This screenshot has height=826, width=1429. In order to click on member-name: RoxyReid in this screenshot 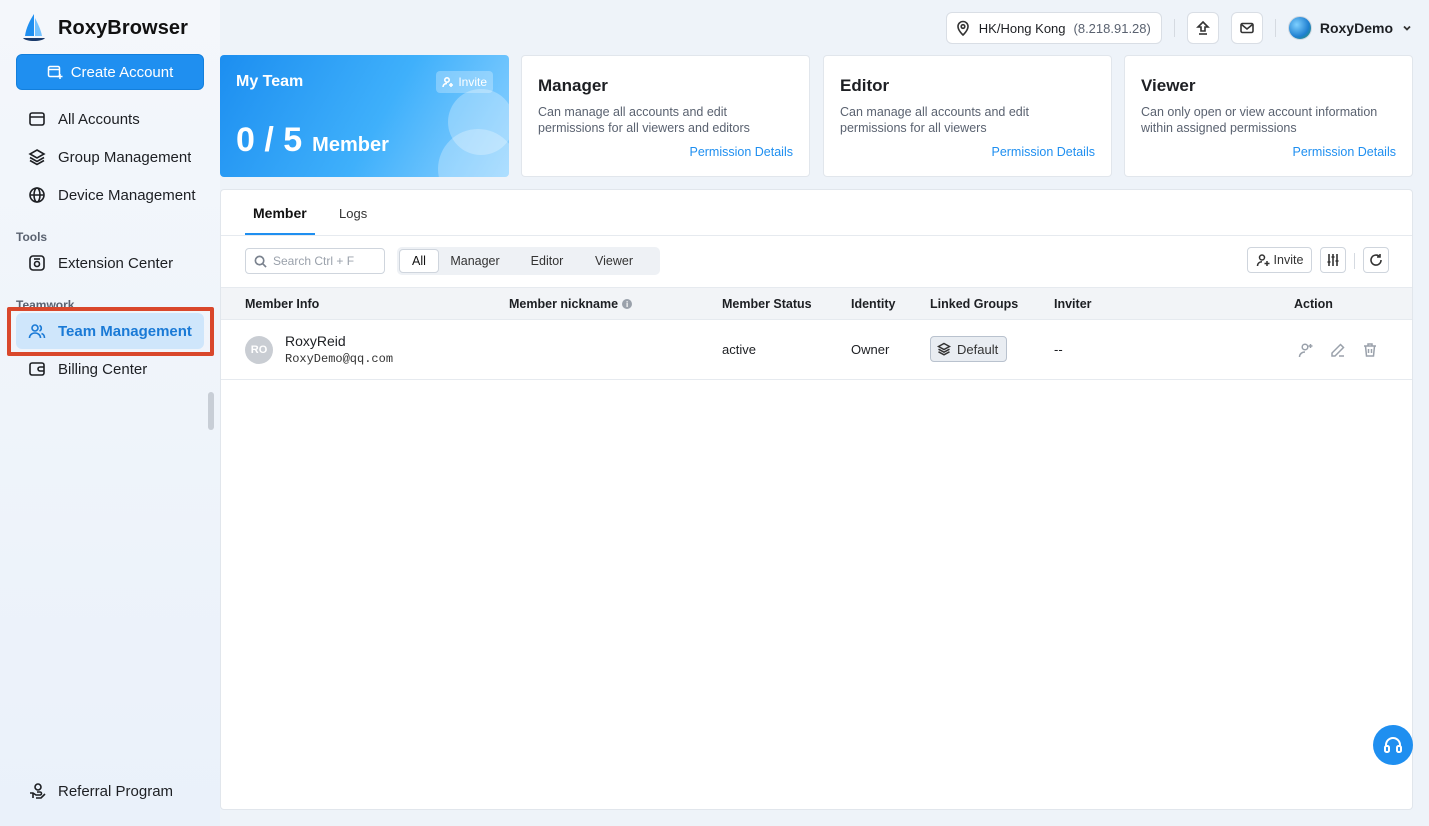, I will do `click(315, 341)`.